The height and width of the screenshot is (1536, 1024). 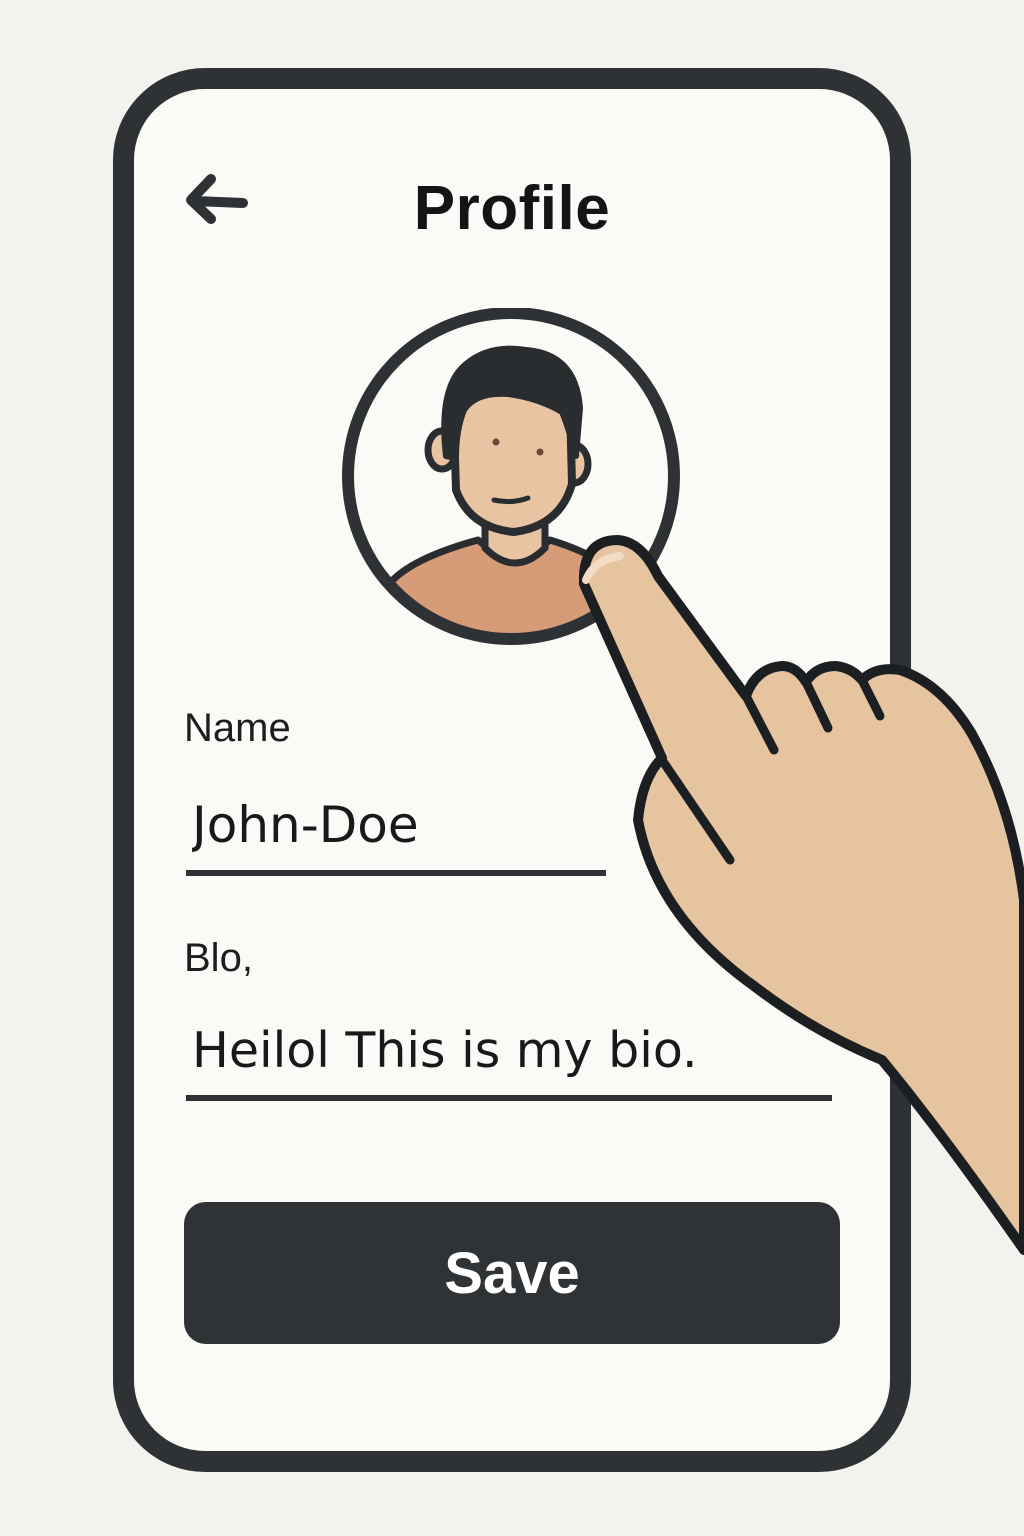 I want to click on save-button: Save, so click(x=512, y=1273).